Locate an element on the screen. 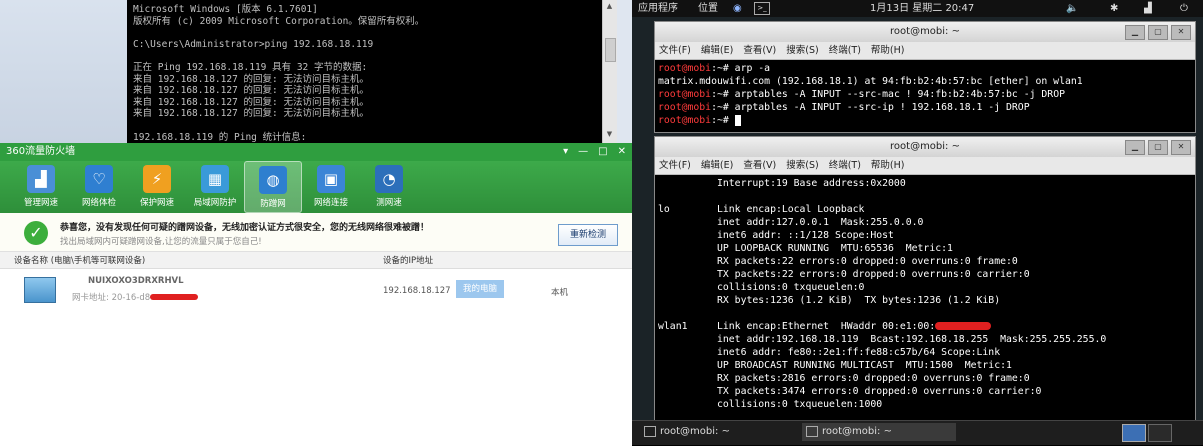 The height and width of the screenshot is (446, 1203). toolbar-button-5: ◍ 防蹭网 is located at coordinates (273, 187).